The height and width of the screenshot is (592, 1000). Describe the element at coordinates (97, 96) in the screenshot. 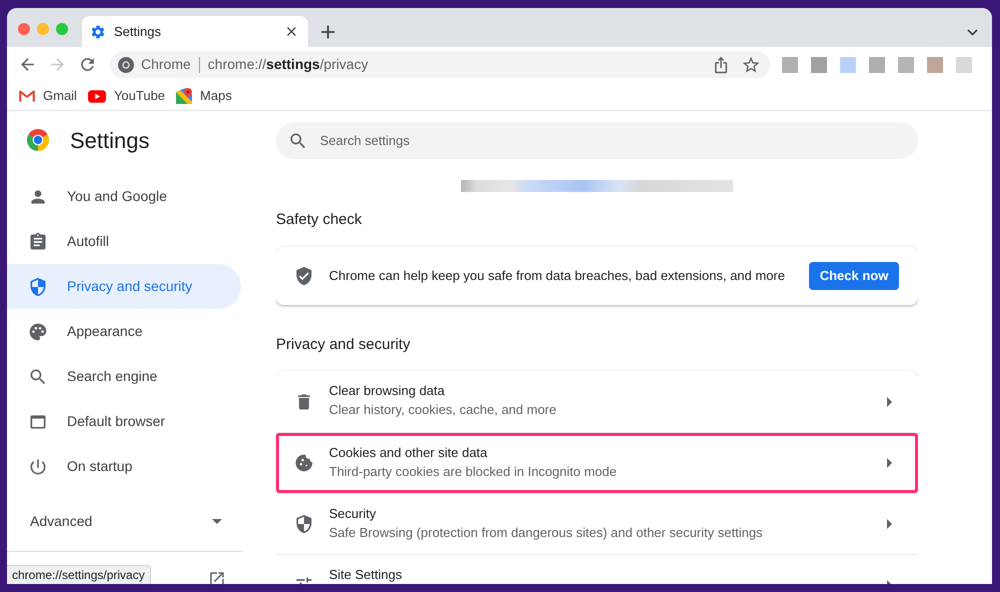

I see `video-play-icon` at that location.